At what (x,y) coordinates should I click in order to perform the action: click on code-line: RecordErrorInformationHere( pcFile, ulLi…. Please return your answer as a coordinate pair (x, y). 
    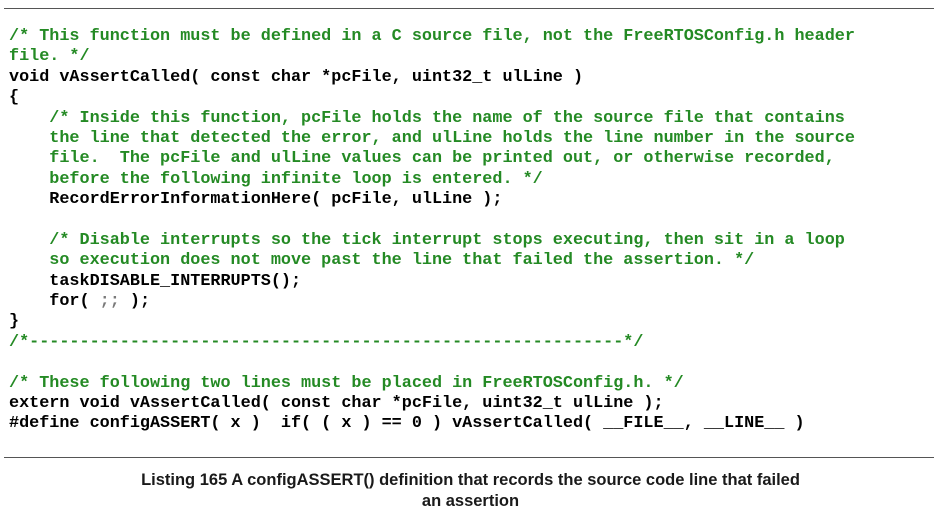
    Looking at the image, I should click on (256, 200).